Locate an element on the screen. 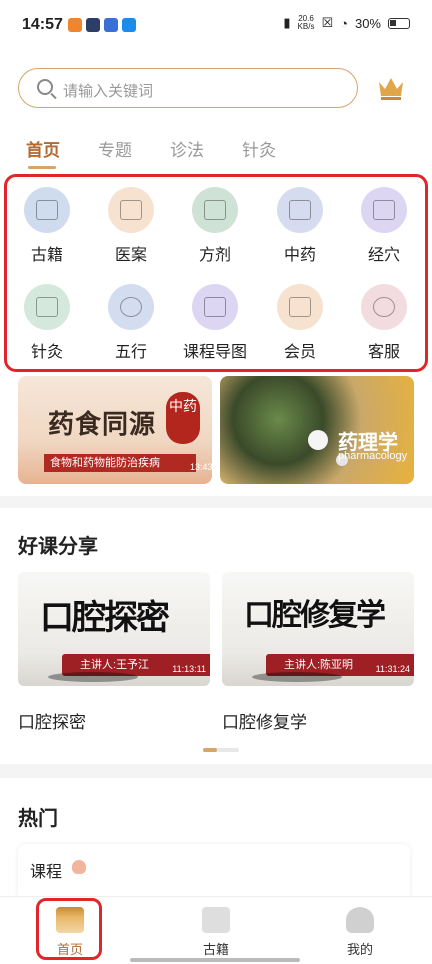  hot-course-card: 课程 is located at coordinates (214, 874).